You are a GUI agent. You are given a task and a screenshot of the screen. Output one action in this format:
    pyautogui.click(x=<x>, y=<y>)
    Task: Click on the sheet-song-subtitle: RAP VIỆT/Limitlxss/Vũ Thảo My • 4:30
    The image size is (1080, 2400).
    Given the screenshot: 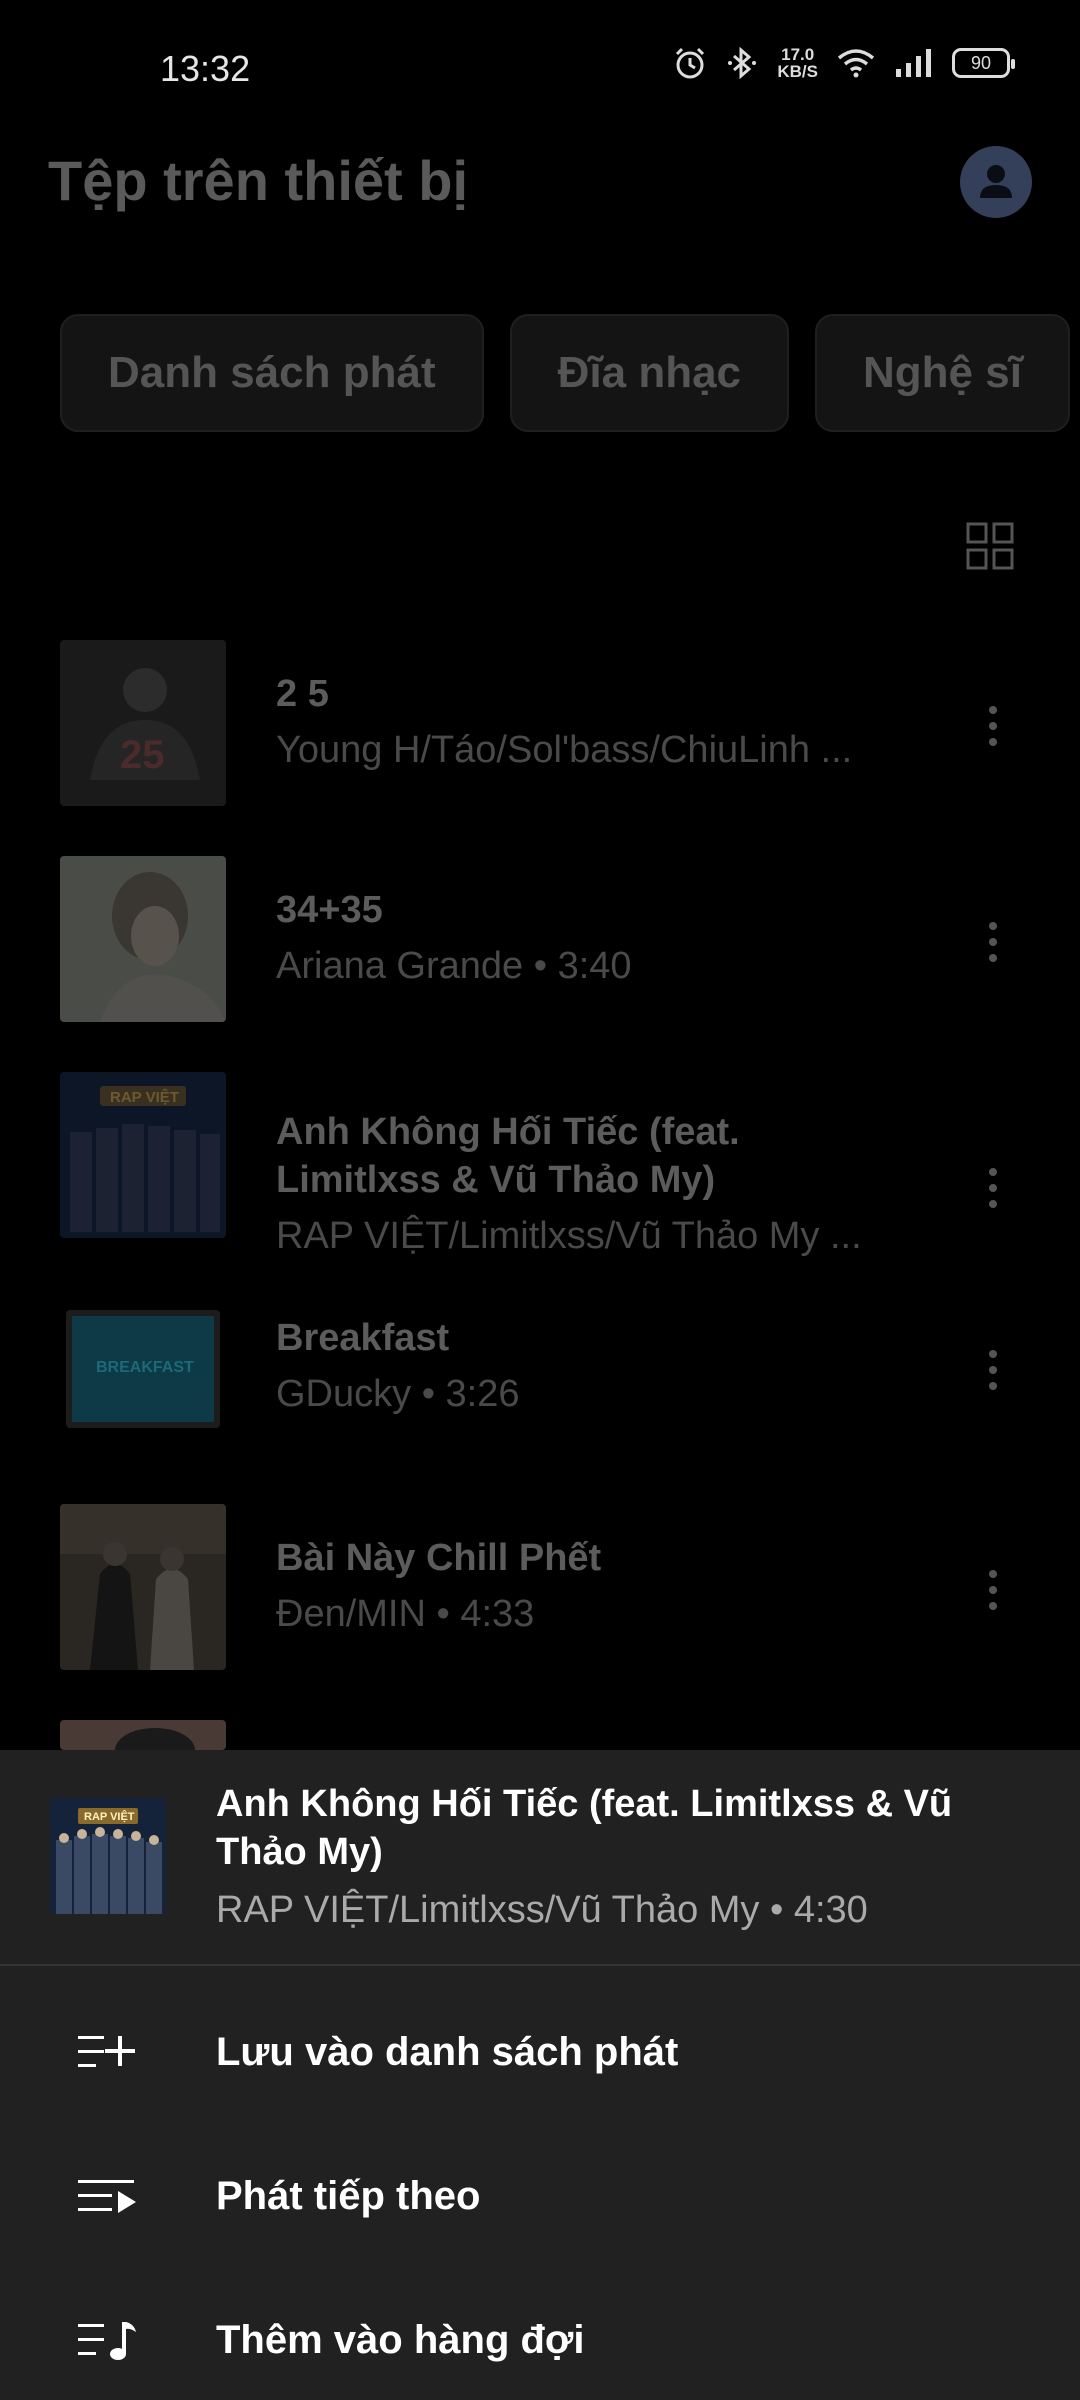 What is the action you would take?
    pyautogui.click(x=542, y=1910)
    